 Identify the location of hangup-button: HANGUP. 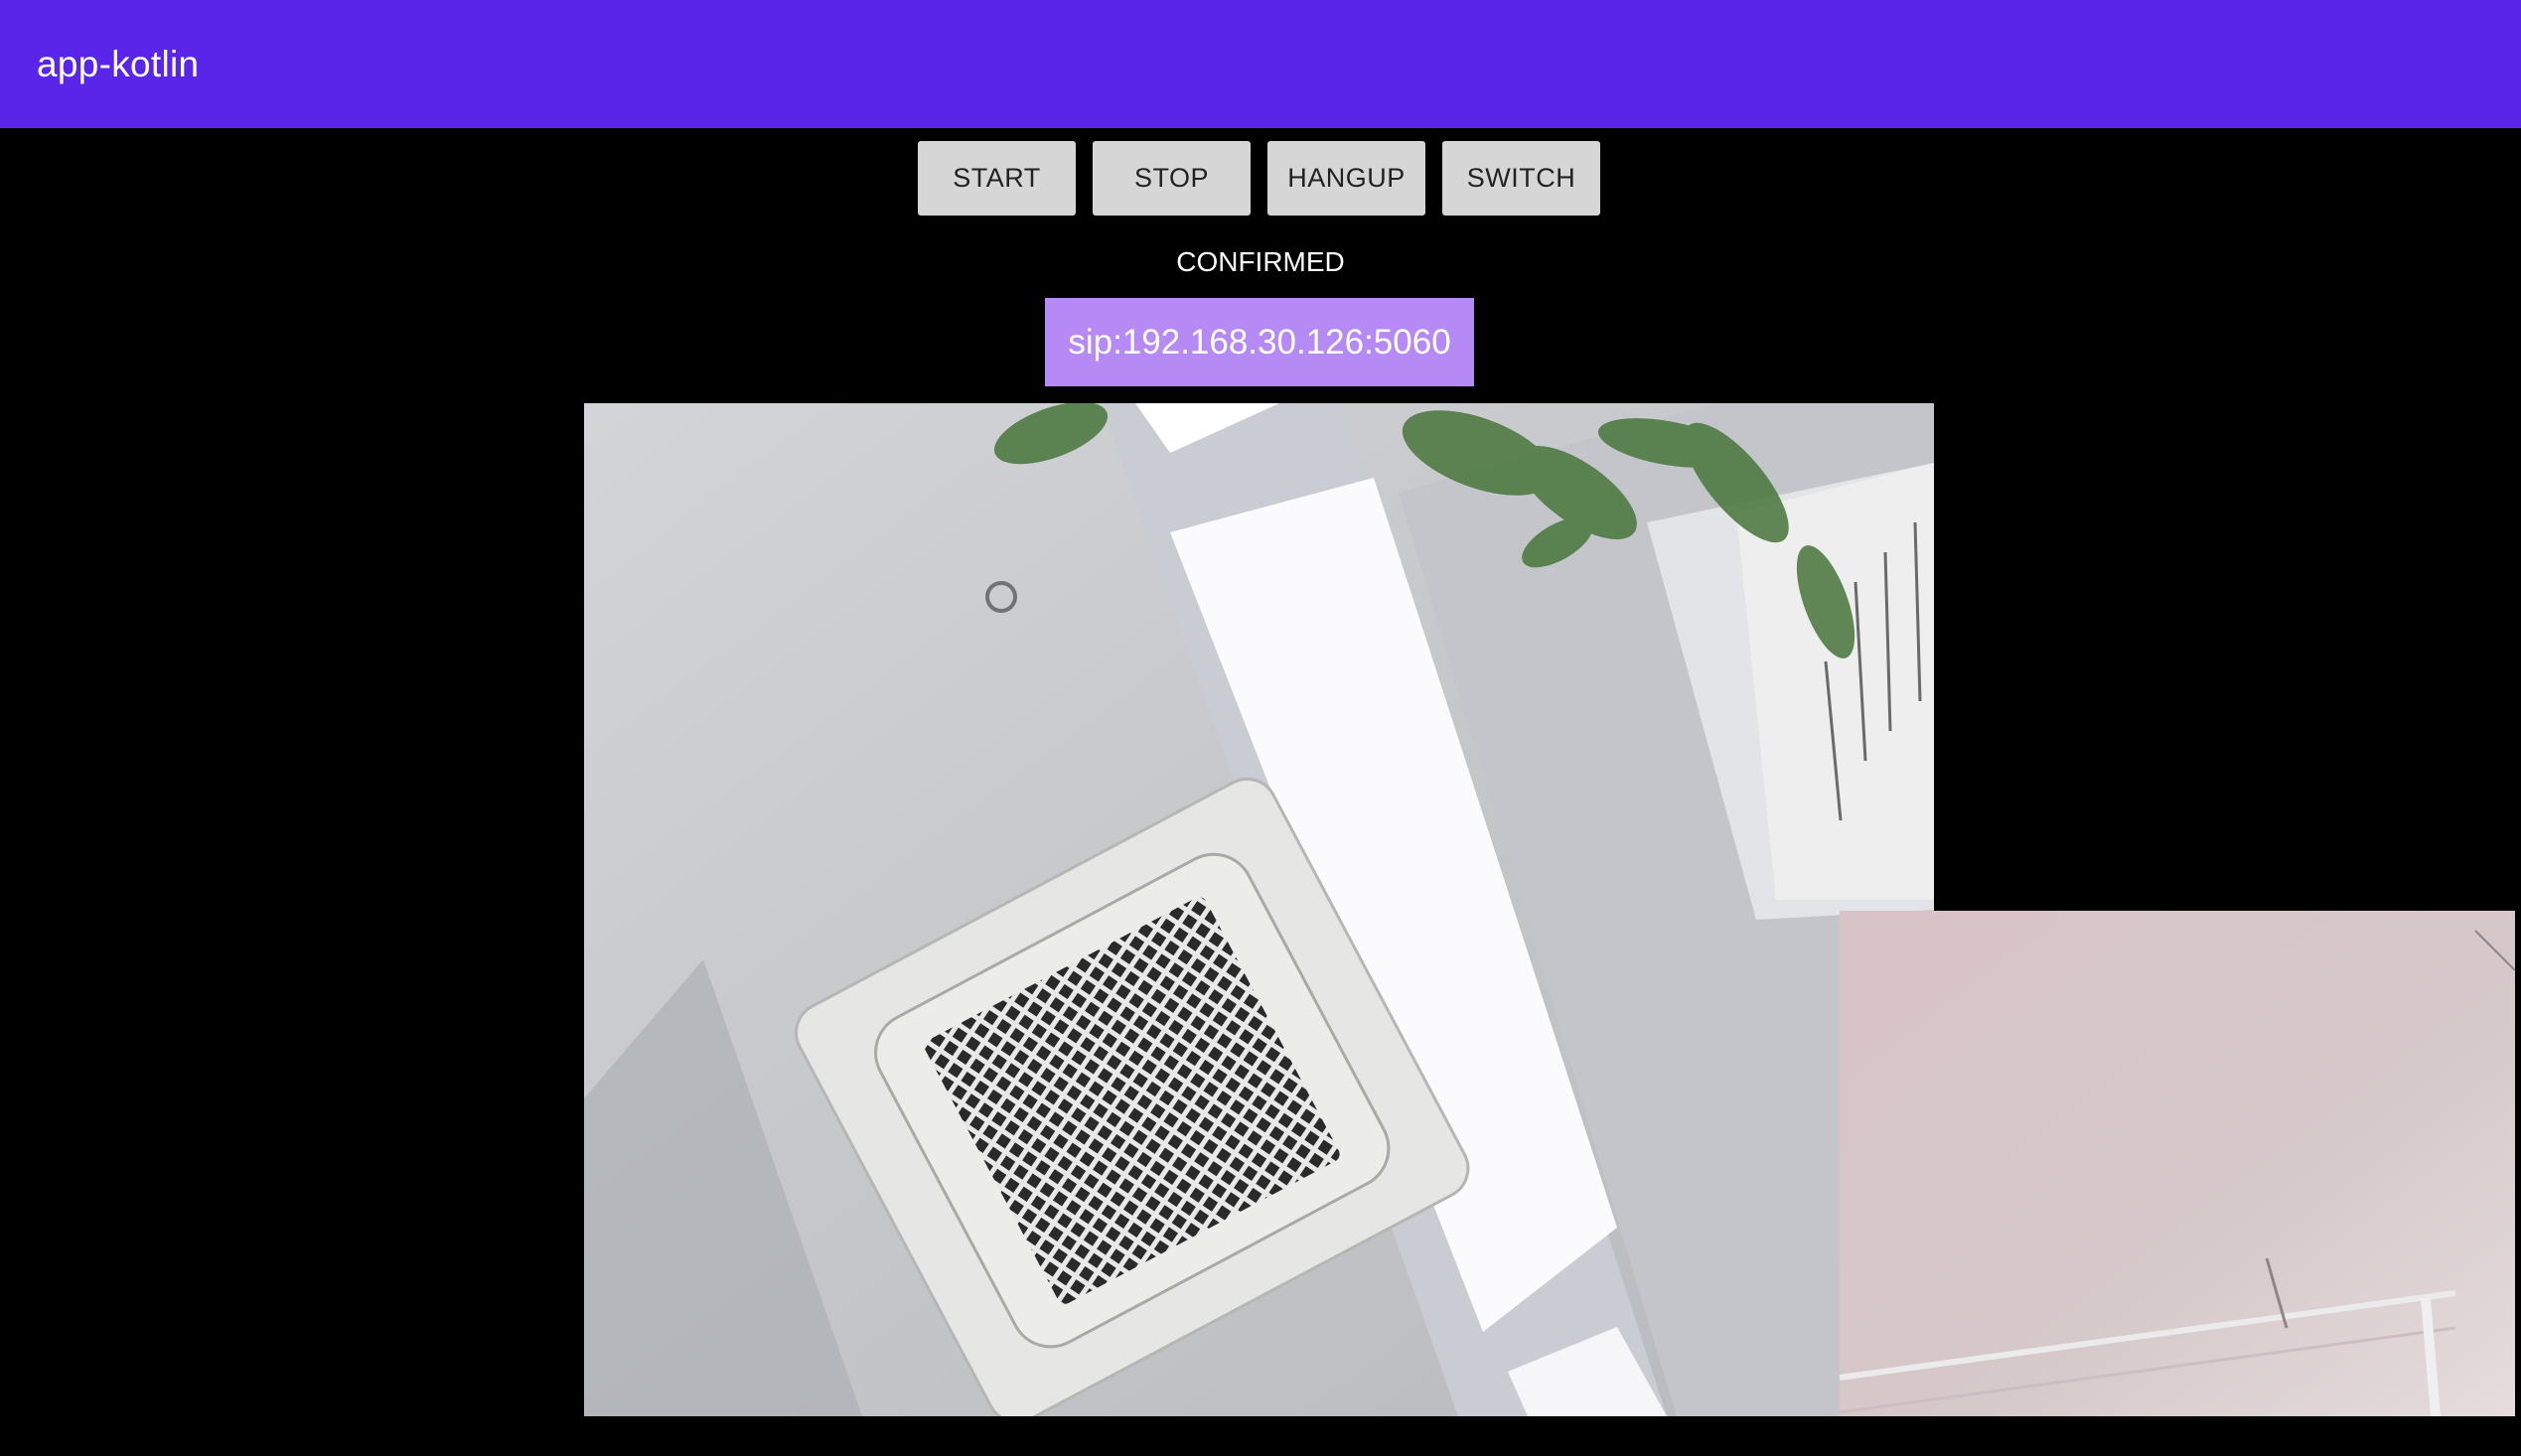
(1346, 179).